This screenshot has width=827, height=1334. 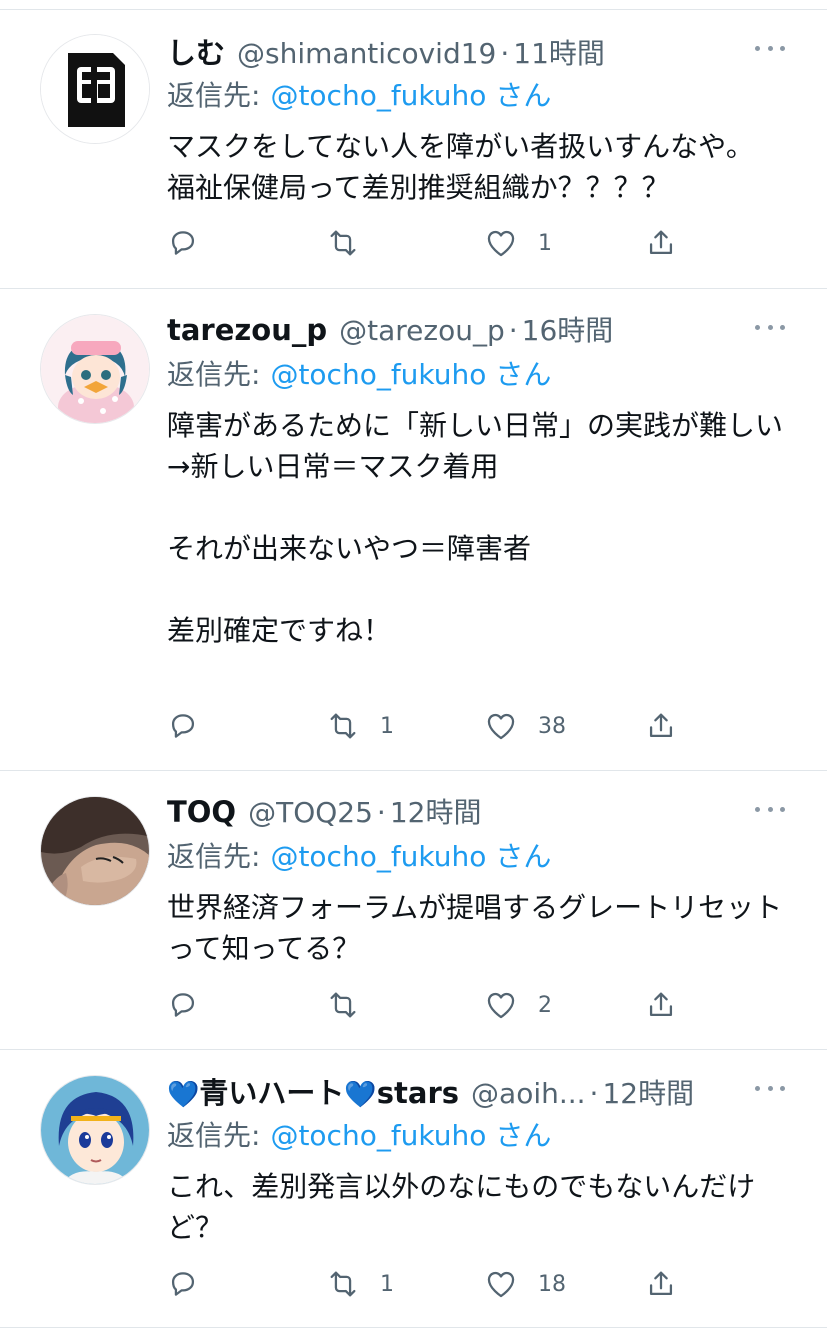 I want to click on like-button: 2, so click(x=518, y=1005).